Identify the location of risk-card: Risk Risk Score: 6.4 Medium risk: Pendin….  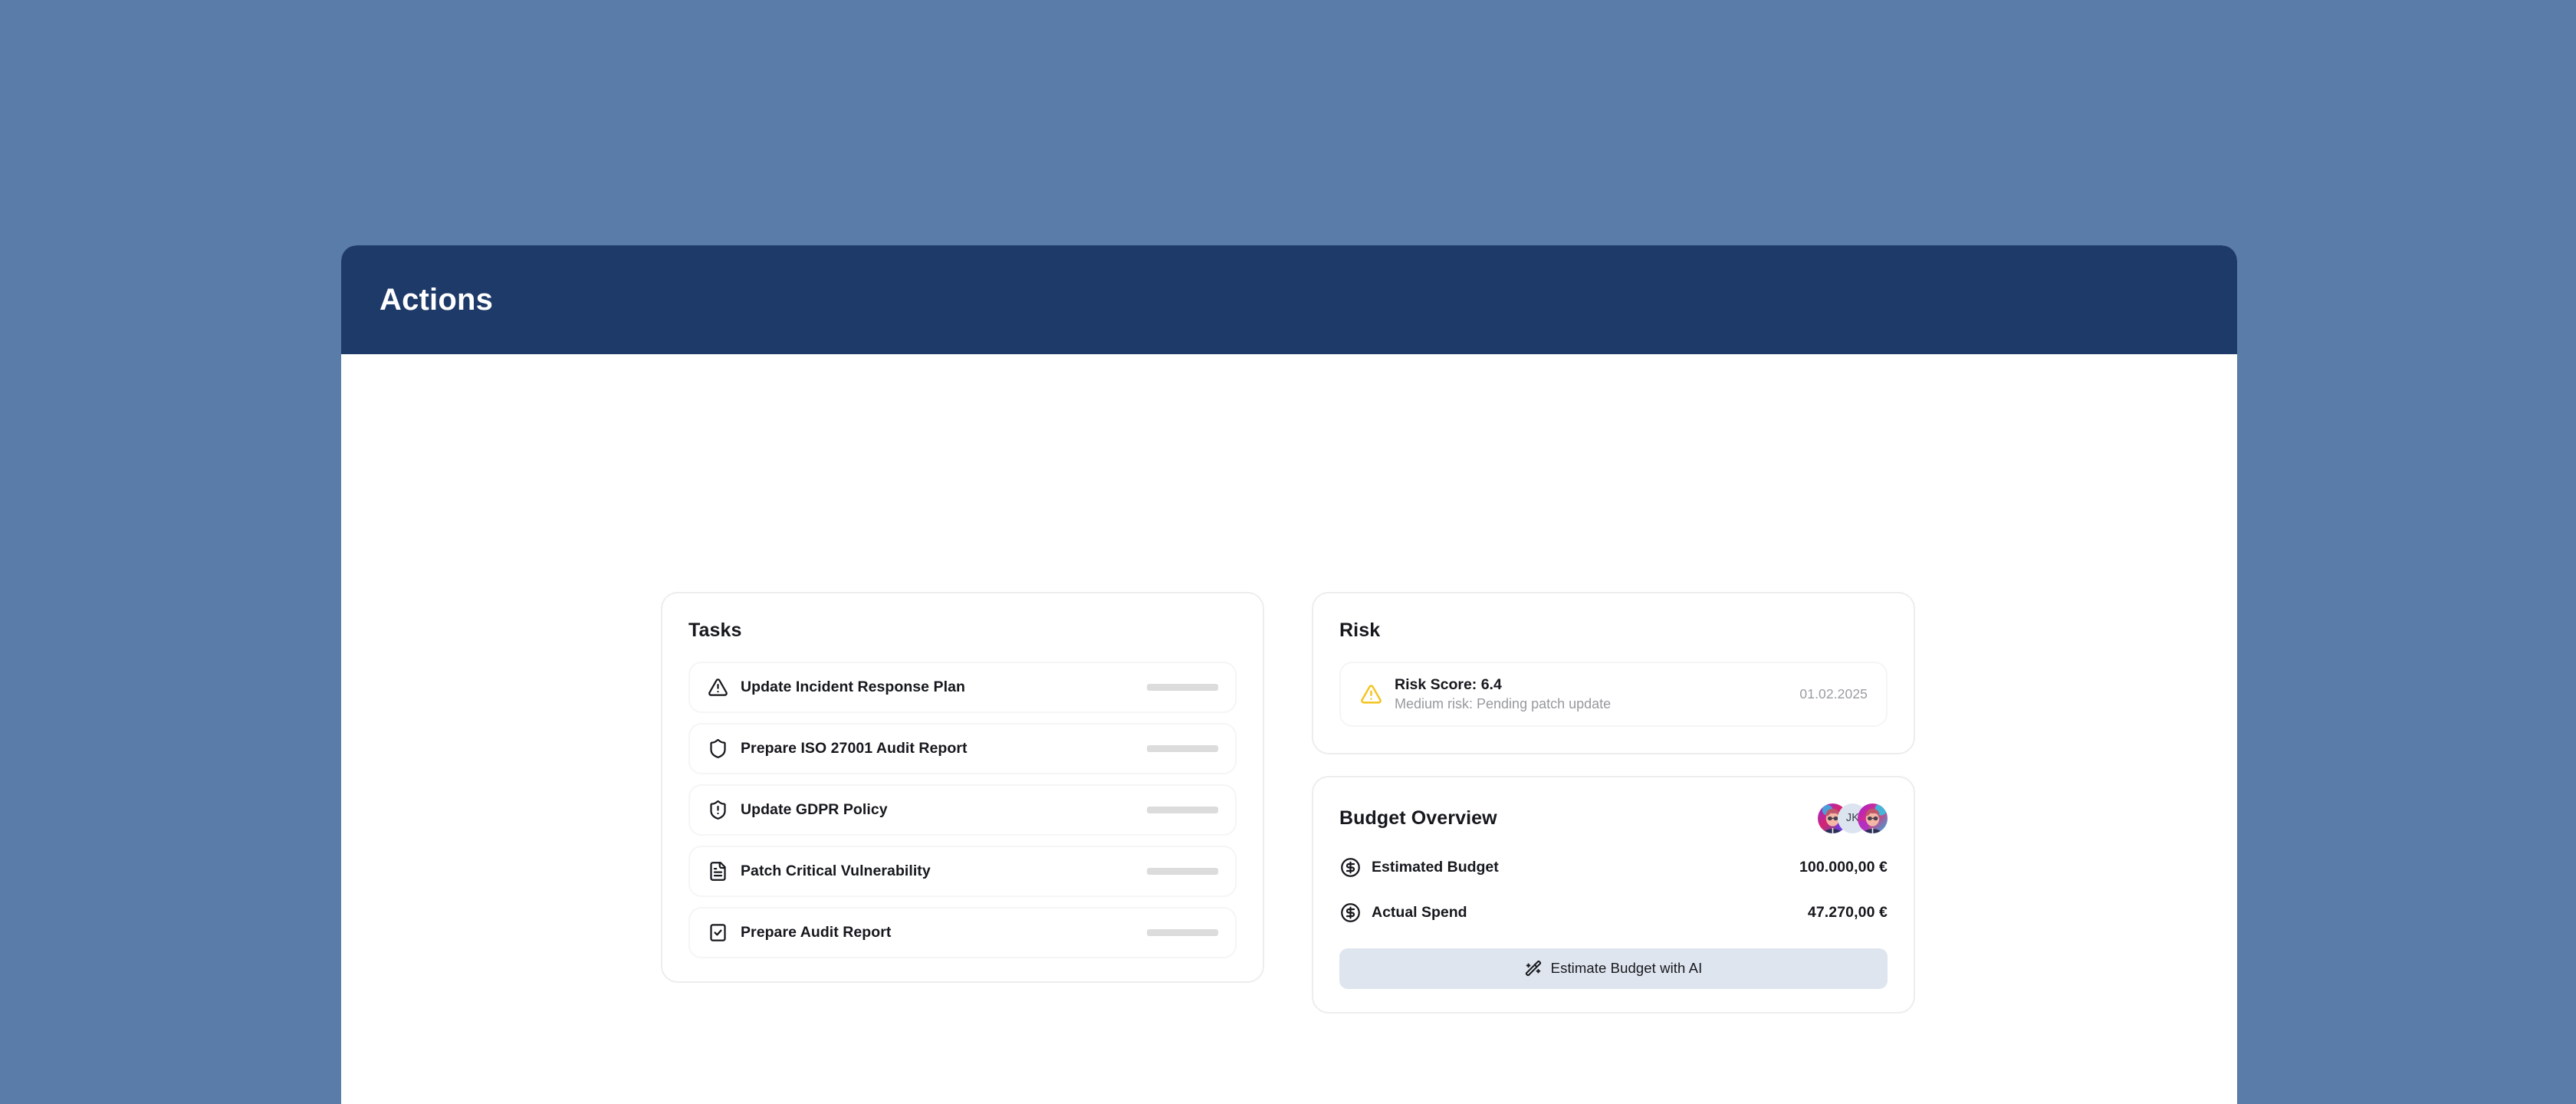
(1614, 673).